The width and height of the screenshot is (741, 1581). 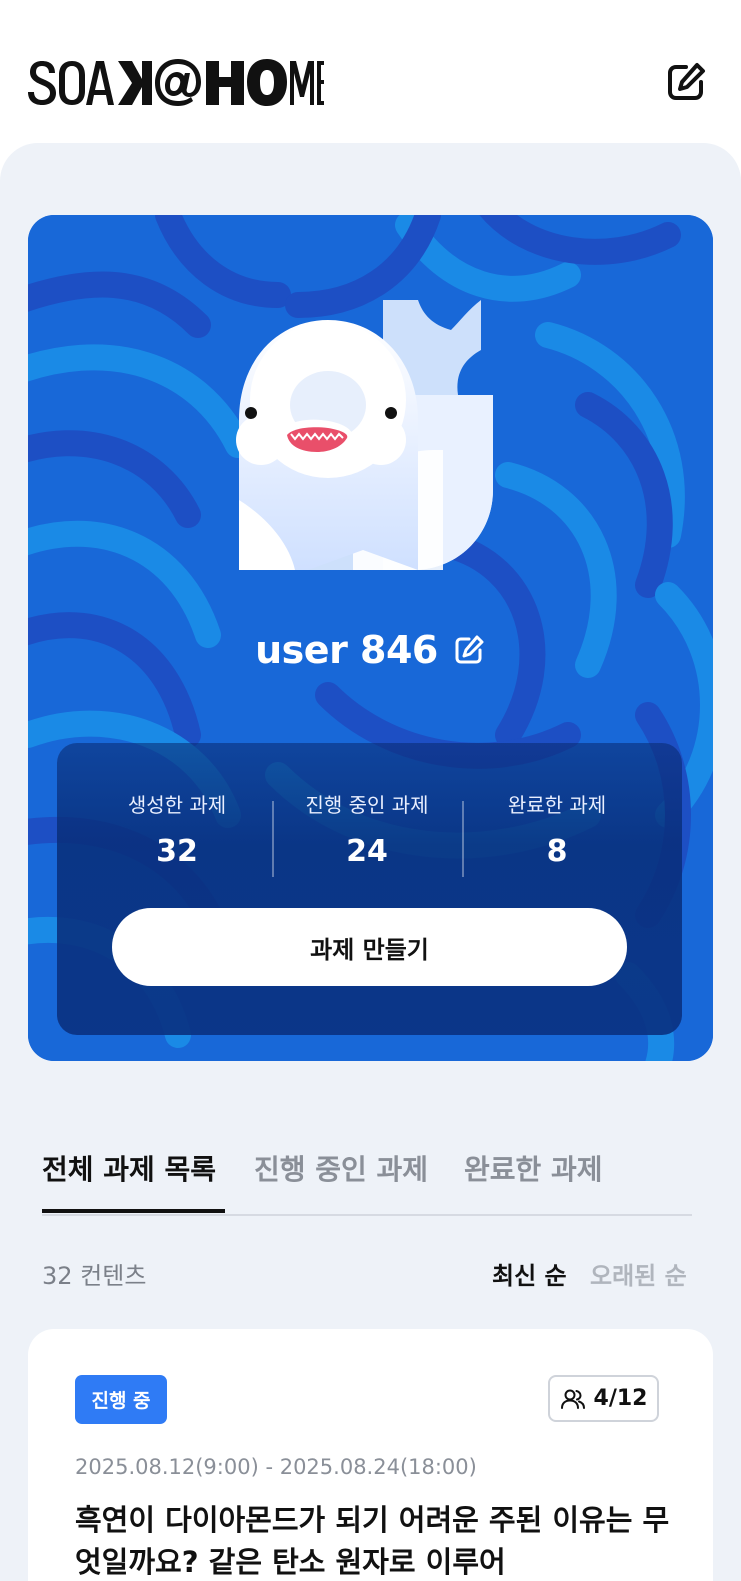 I want to click on sort-oldest: 오래된 순, so click(x=638, y=1273).